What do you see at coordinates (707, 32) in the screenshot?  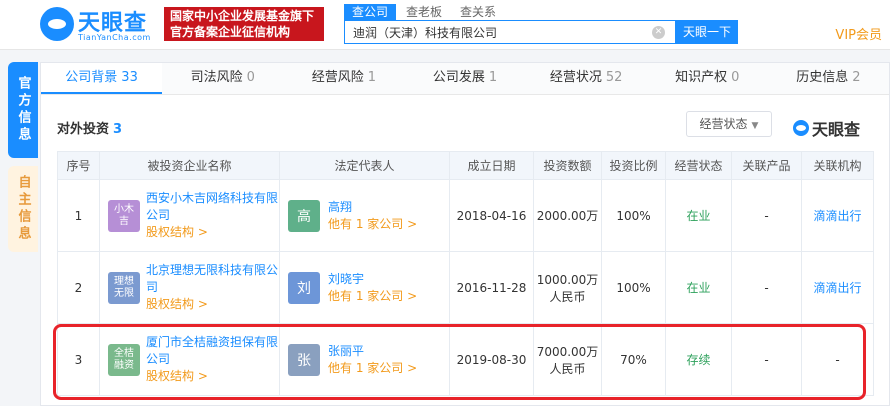 I see `search-button: 天眼一下` at bounding box center [707, 32].